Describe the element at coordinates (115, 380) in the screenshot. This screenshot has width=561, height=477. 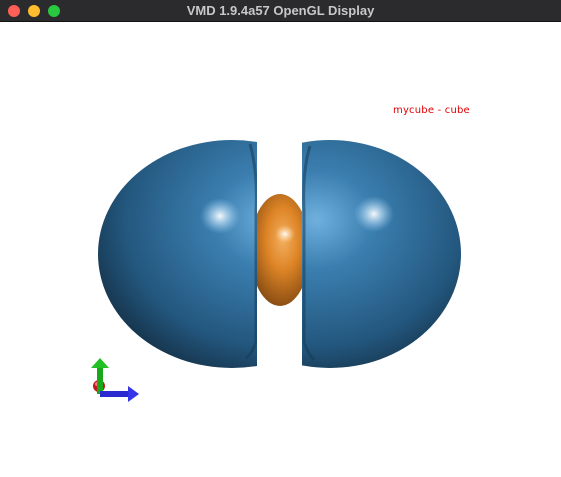
I see `axes-indicator` at that location.